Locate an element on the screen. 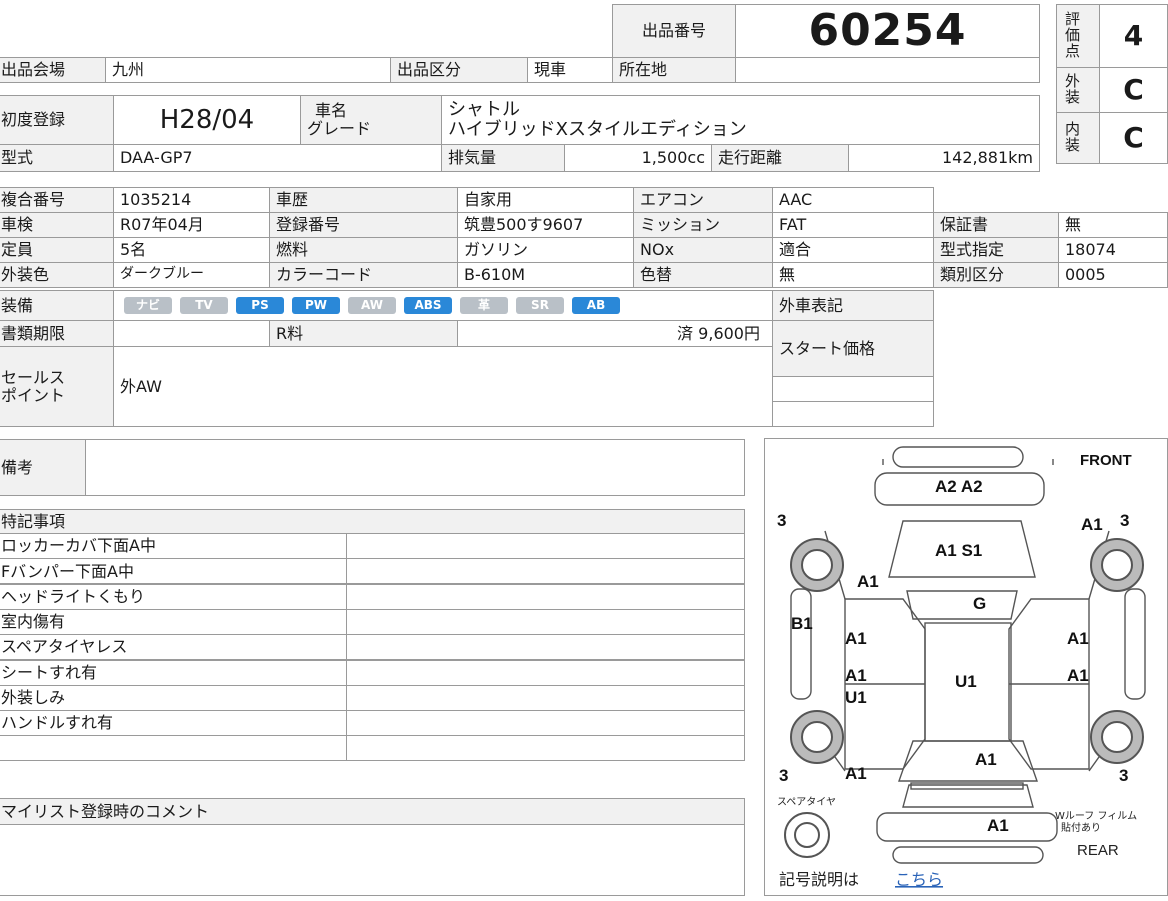 This screenshot has height=901, width=1168. lot-number-label: 出品番号 is located at coordinates (674, 31).